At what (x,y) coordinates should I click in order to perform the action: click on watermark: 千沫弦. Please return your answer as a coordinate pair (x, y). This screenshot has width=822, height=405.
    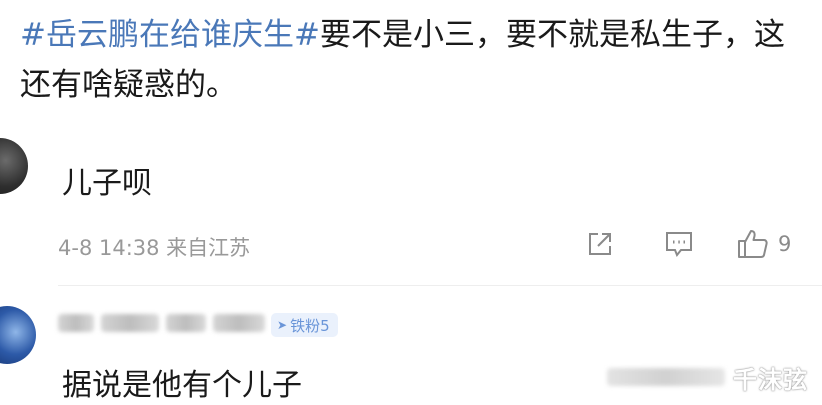
    Looking at the image, I should click on (707, 378).